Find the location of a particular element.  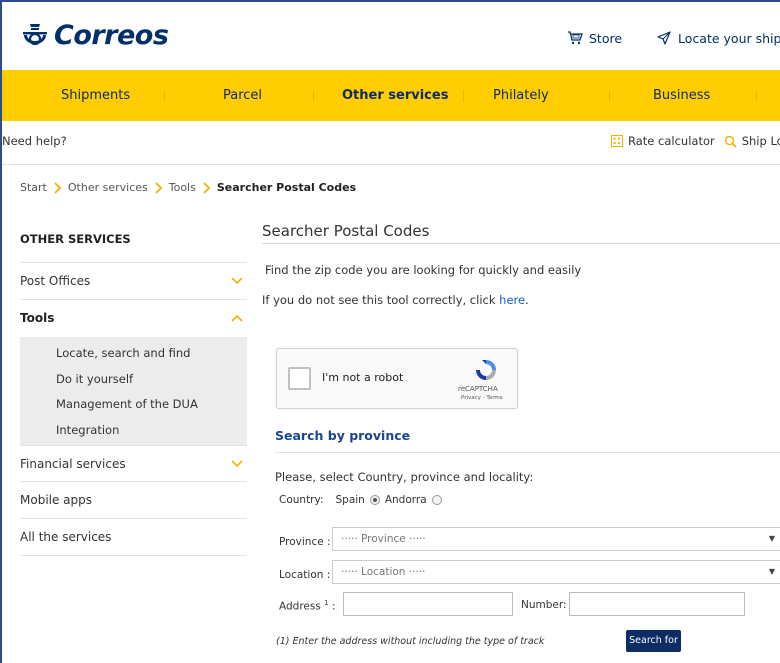

nav-other-services: Other services is located at coordinates (395, 95).